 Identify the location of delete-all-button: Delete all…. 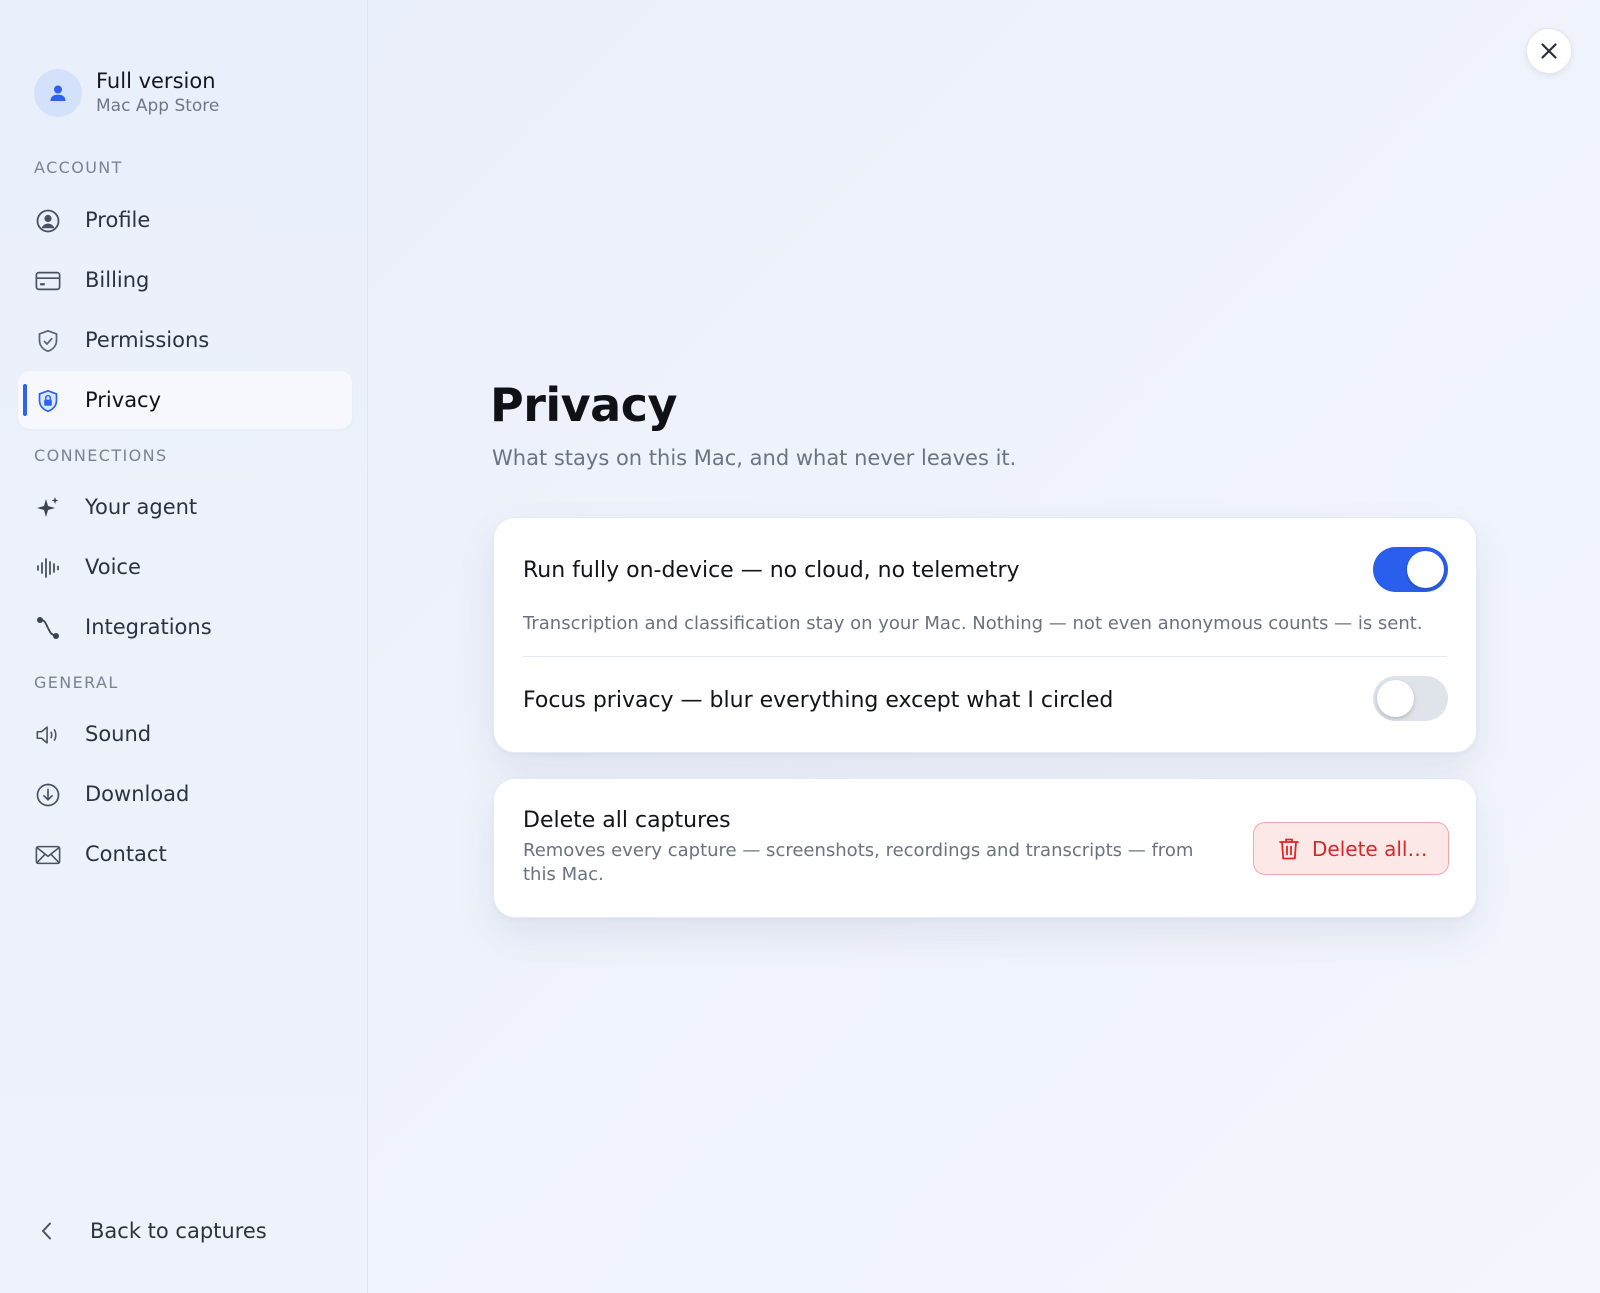
(1351, 848).